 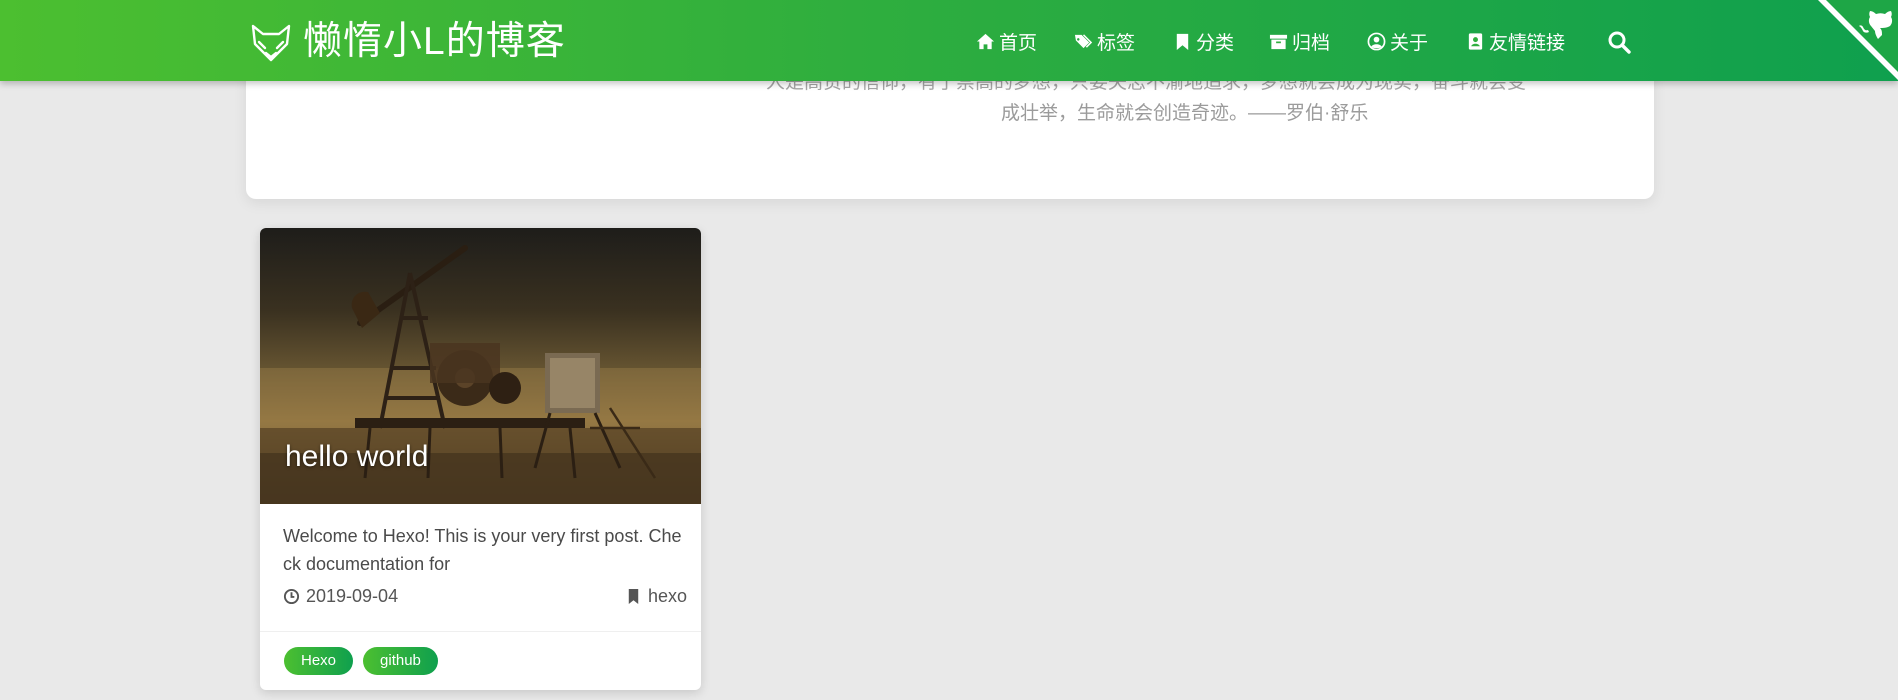 I want to click on nav-item-about: 关于, so click(x=1397, y=41).